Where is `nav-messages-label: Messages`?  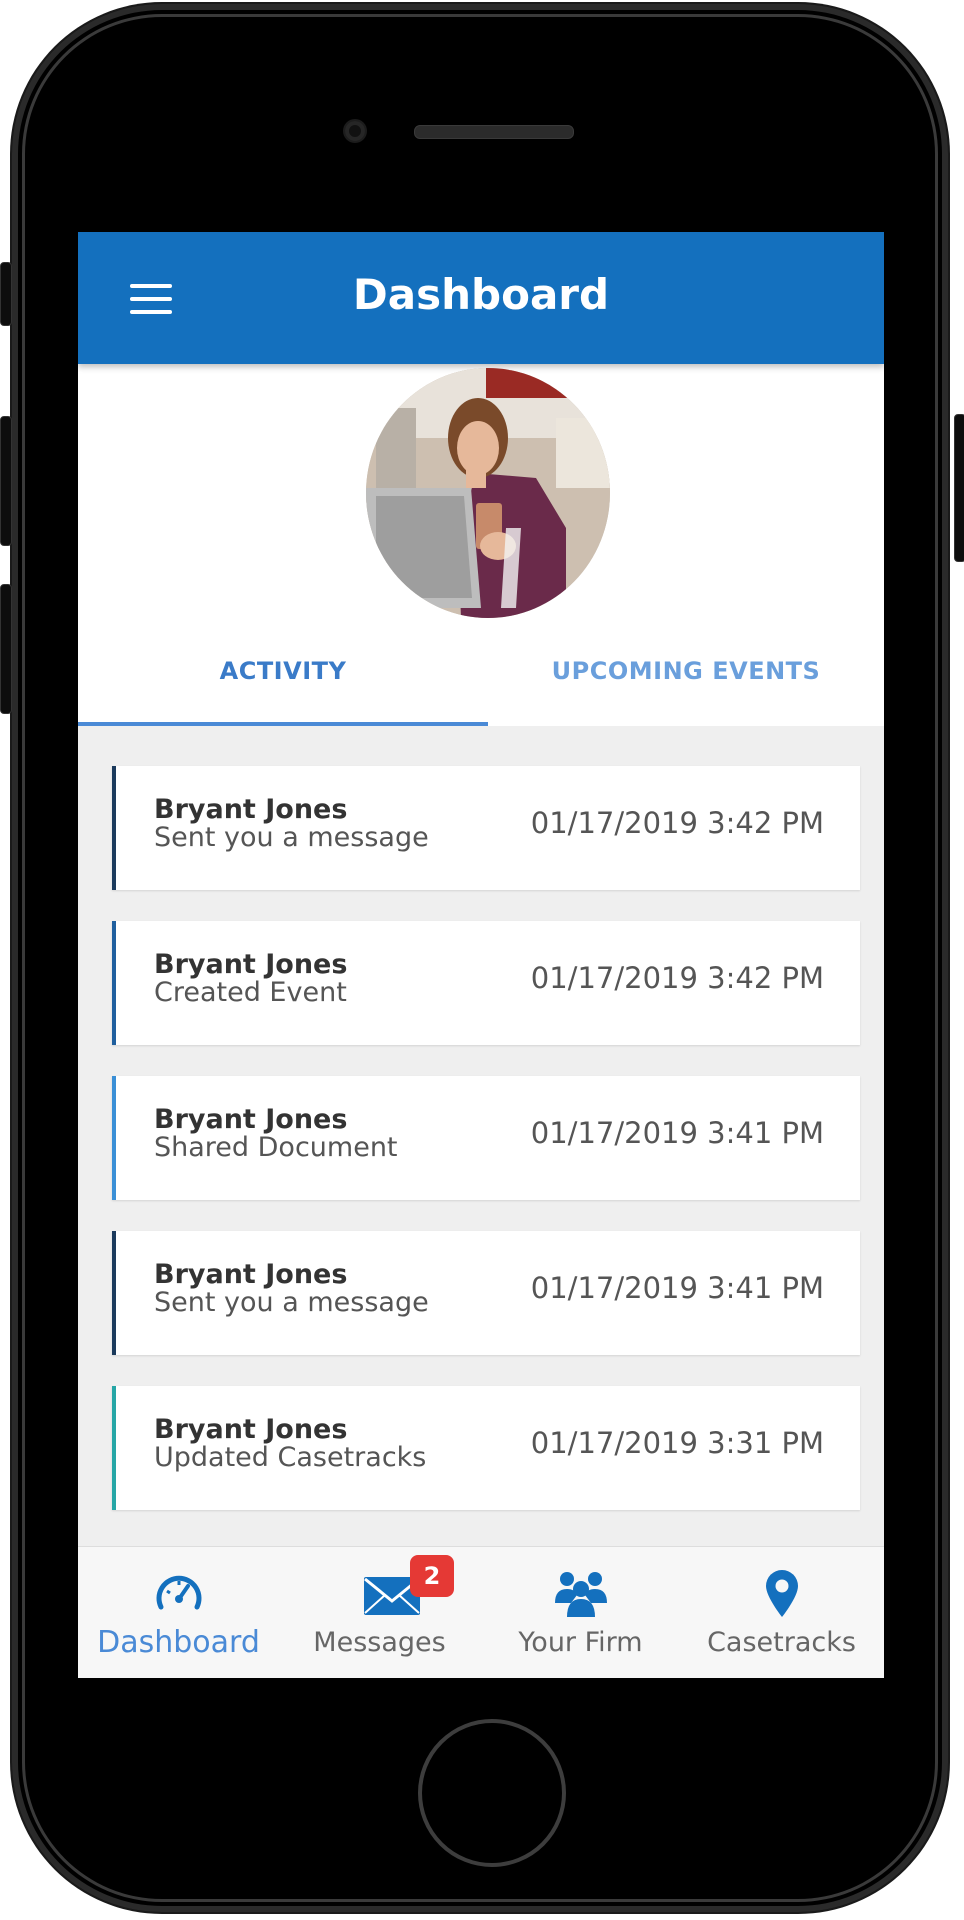 nav-messages-label: Messages is located at coordinates (379, 1642).